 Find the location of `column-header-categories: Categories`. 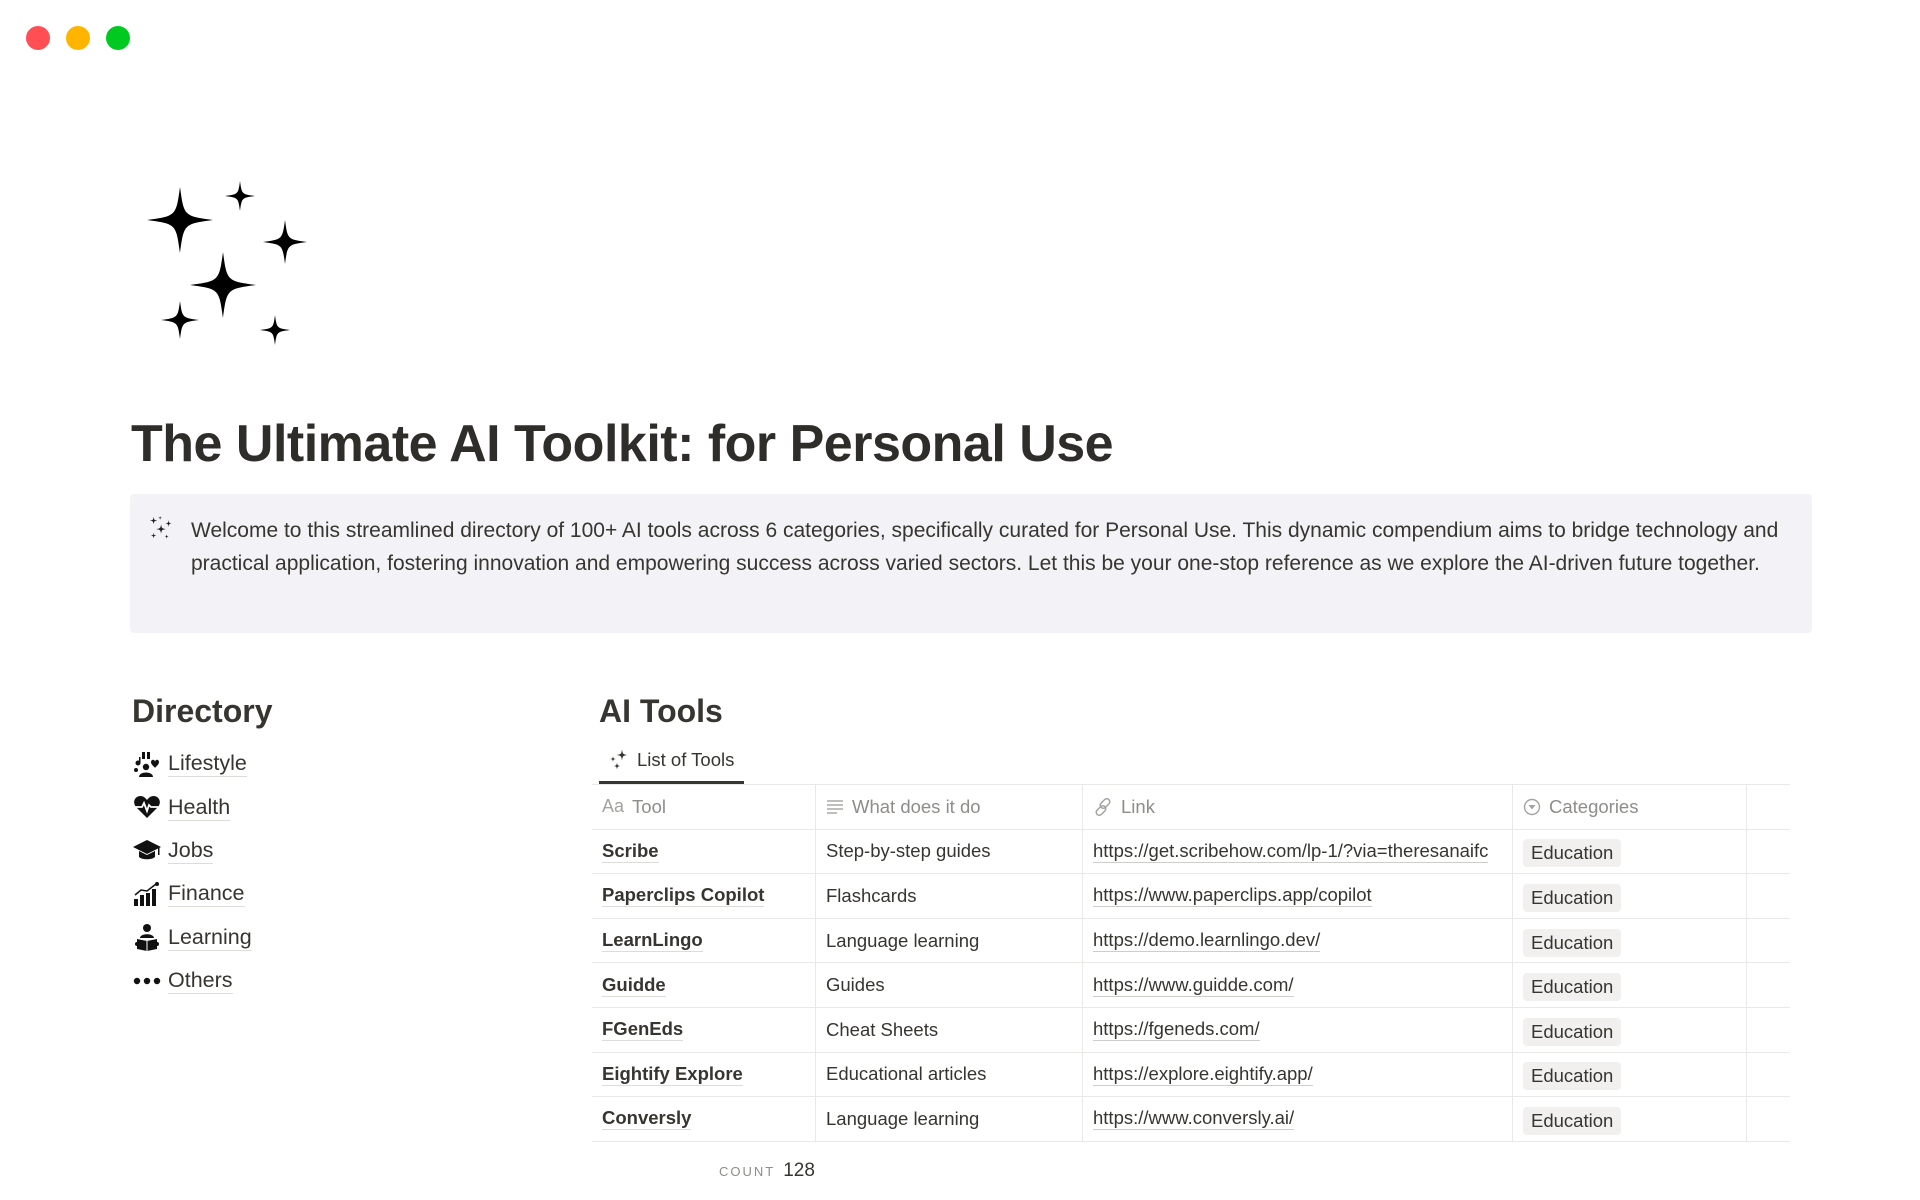

column-header-categories: Categories is located at coordinates (1630, 807).